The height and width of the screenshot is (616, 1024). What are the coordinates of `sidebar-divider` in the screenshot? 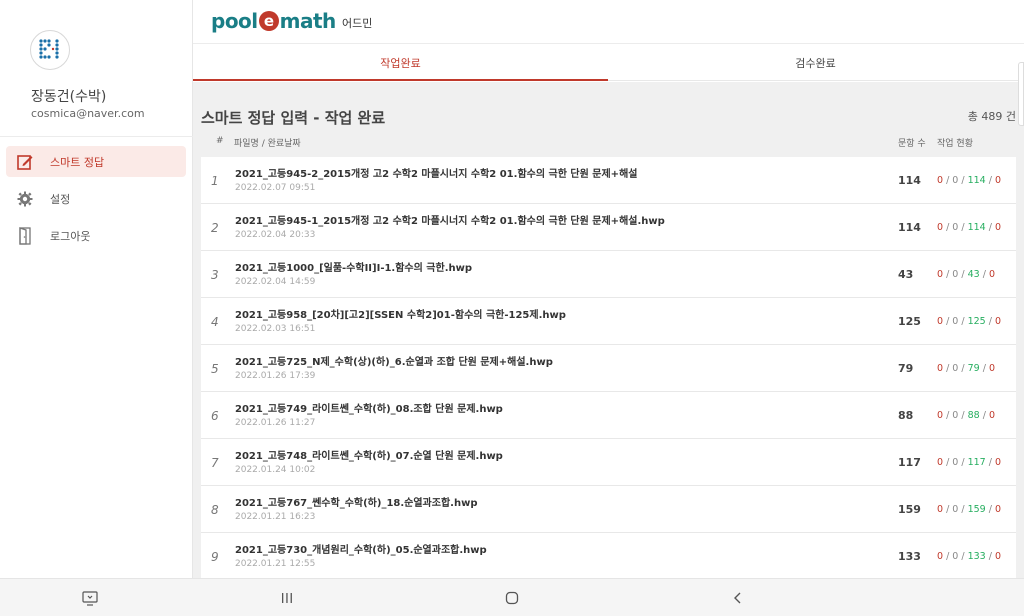 It's located at (96, 136).